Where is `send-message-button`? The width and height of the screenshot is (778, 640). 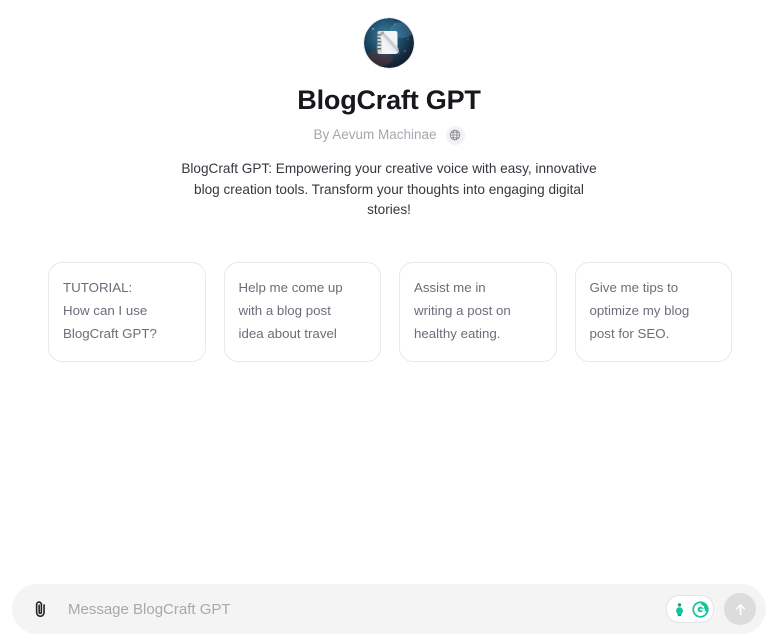
send-message-button is located at coordinates (740, 609).